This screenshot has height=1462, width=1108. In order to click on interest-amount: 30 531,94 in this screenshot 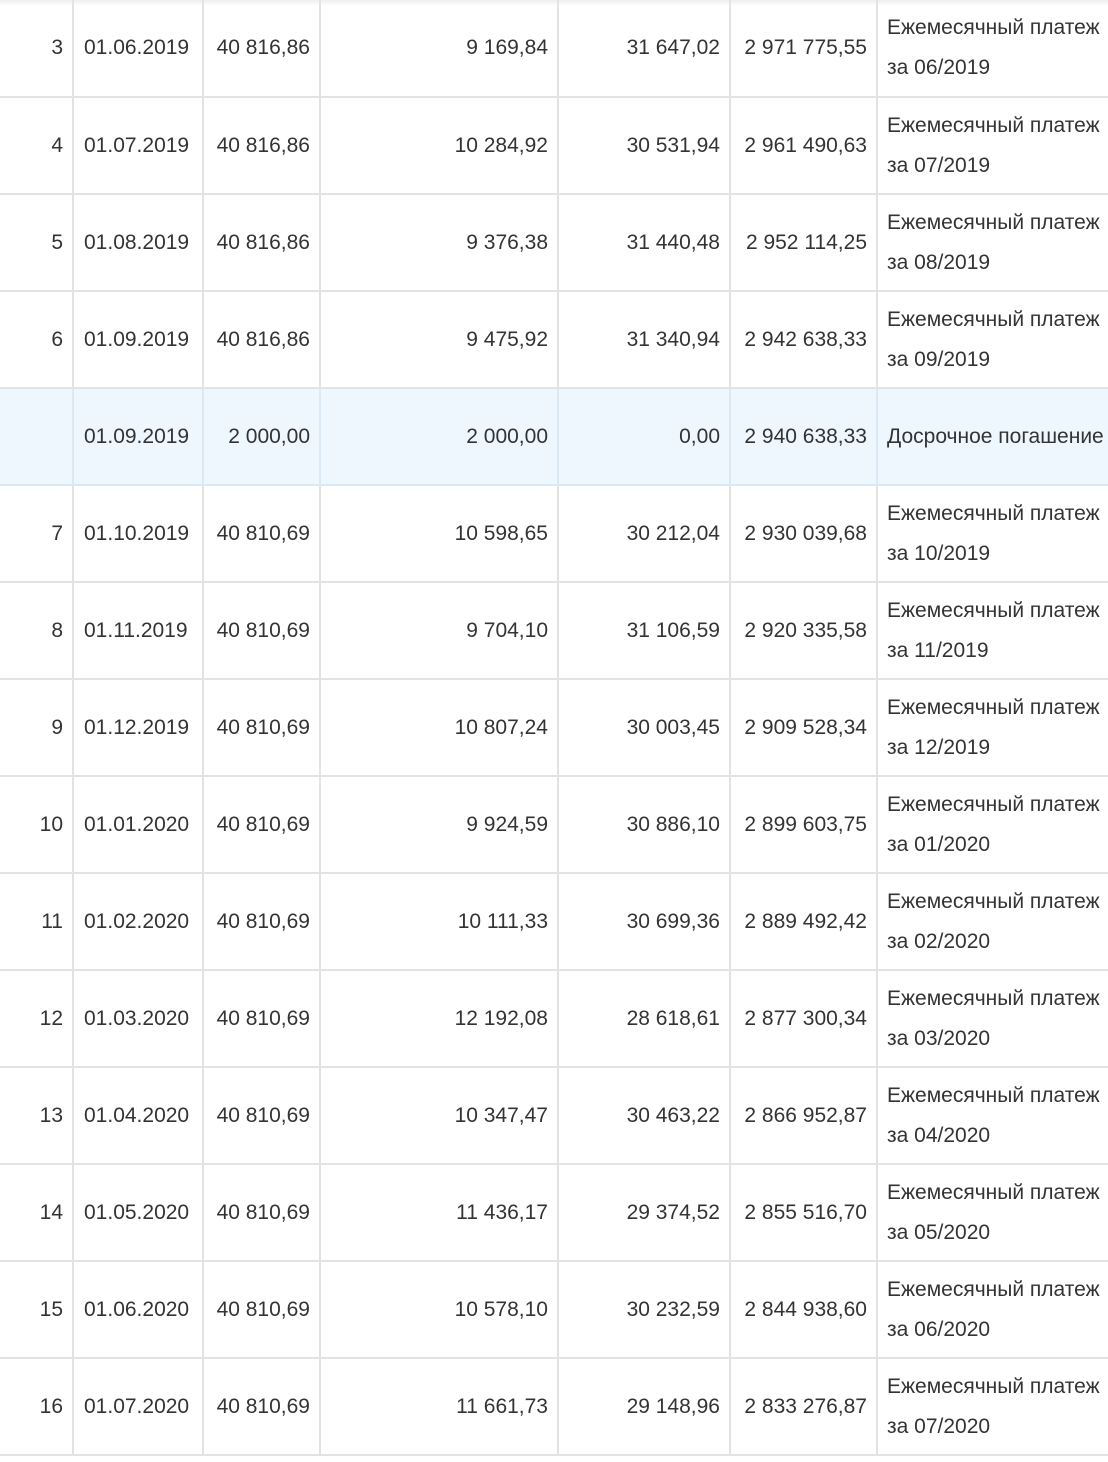, I will do `click(644, 146)`.